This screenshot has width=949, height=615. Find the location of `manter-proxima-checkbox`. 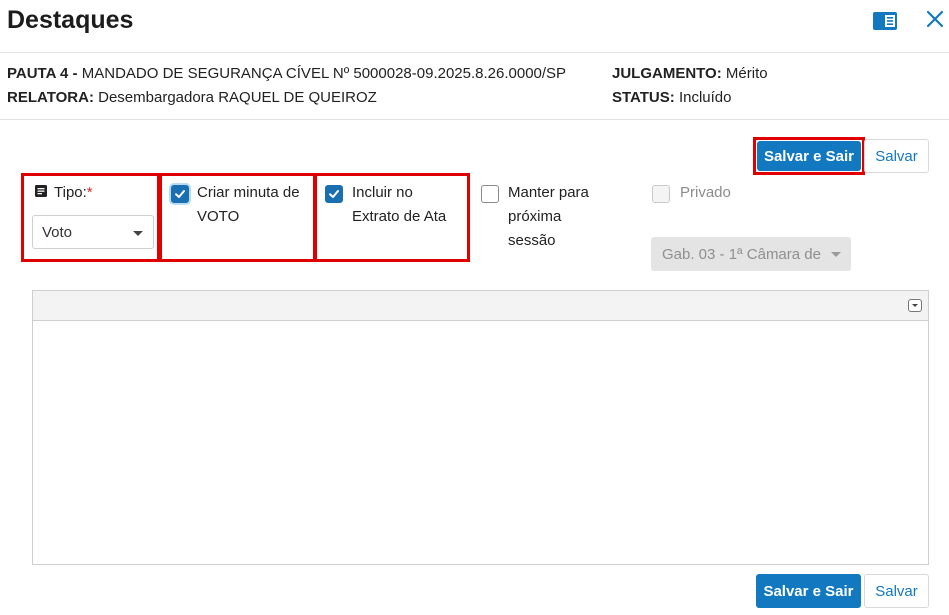

manter-proxima-checkbox is located at coordinates (490, 194).